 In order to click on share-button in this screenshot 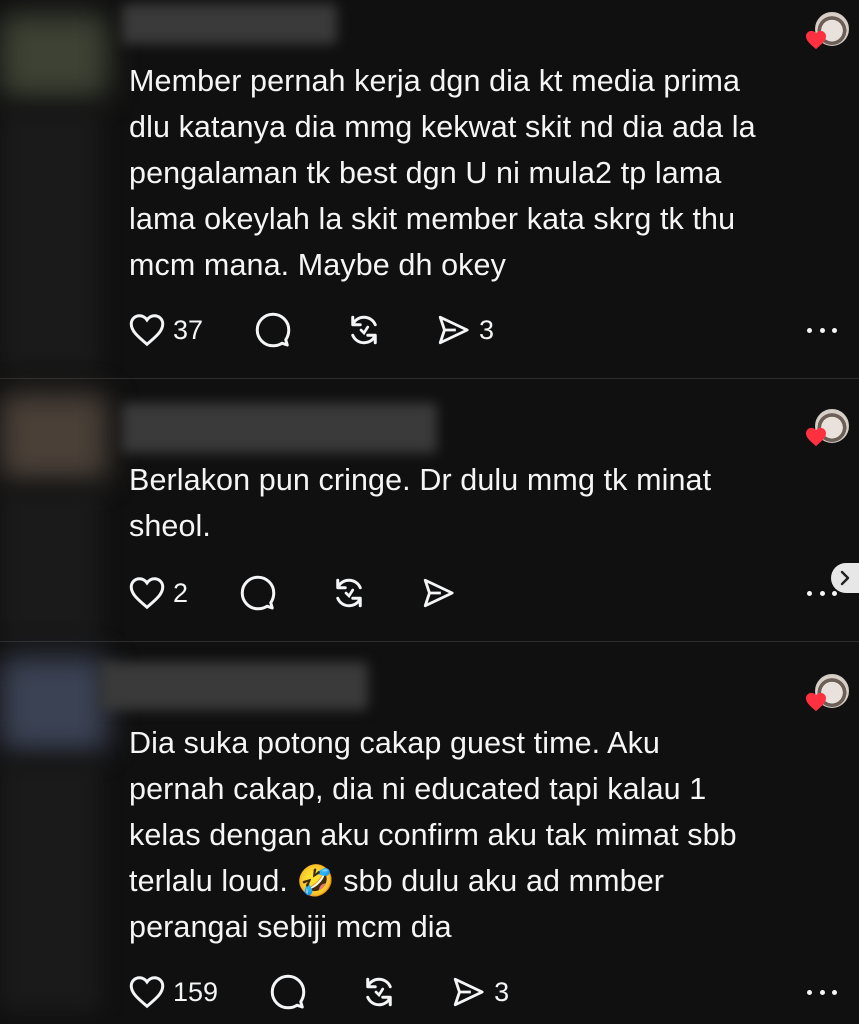, I will do `click(438, 593)`.